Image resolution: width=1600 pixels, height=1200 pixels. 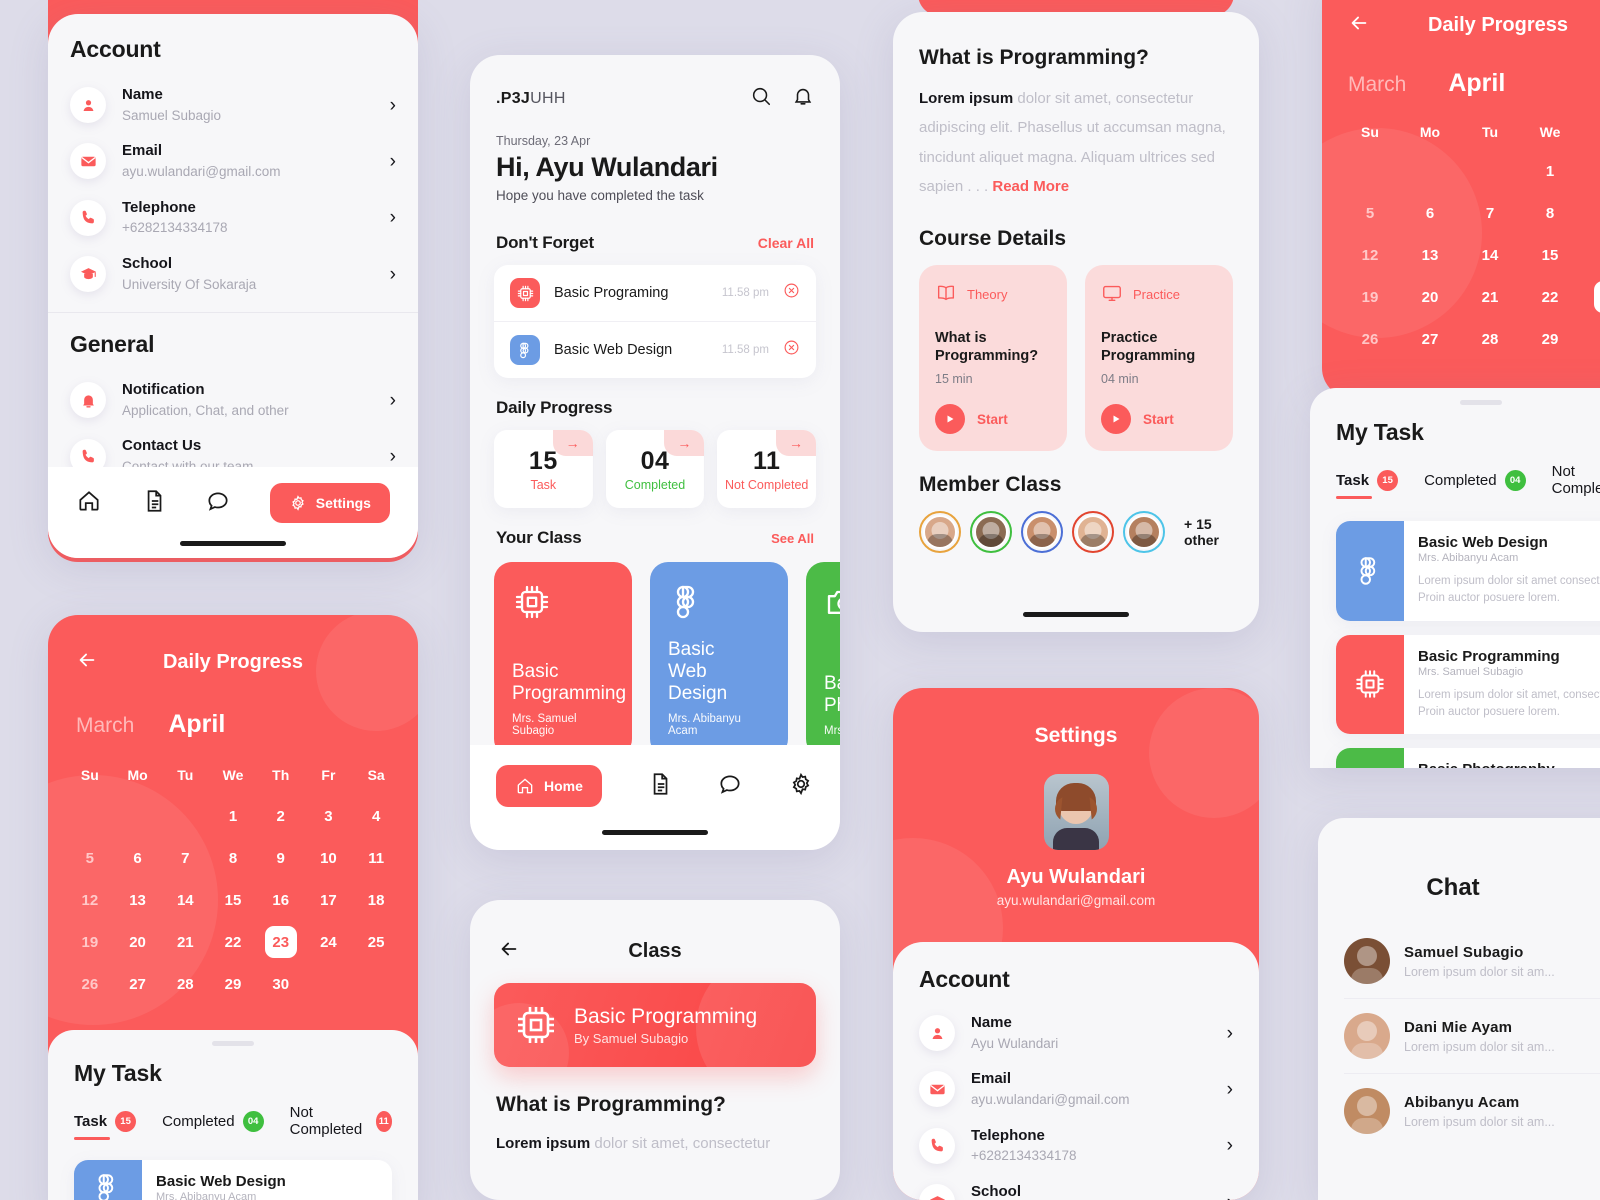 I want to click on class-card: Basic Programming Mrs. Samuel Subagio, so click(x=563, y=659).